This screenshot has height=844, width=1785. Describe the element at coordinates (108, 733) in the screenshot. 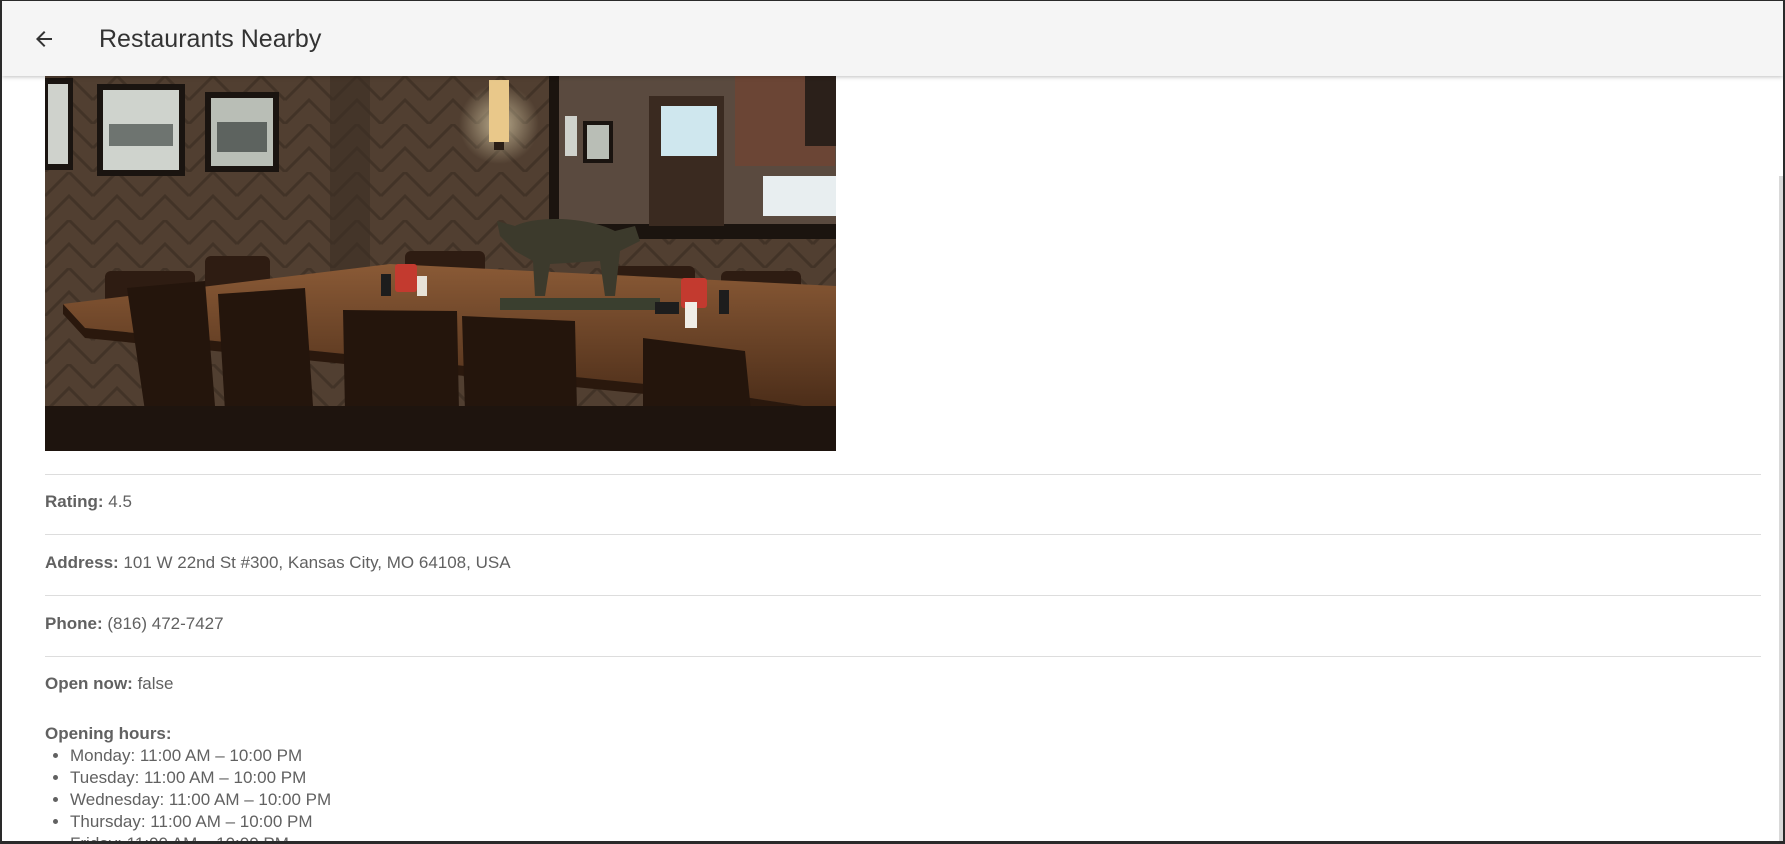

I see `opening-hours-label: Opening hours:` at that location.